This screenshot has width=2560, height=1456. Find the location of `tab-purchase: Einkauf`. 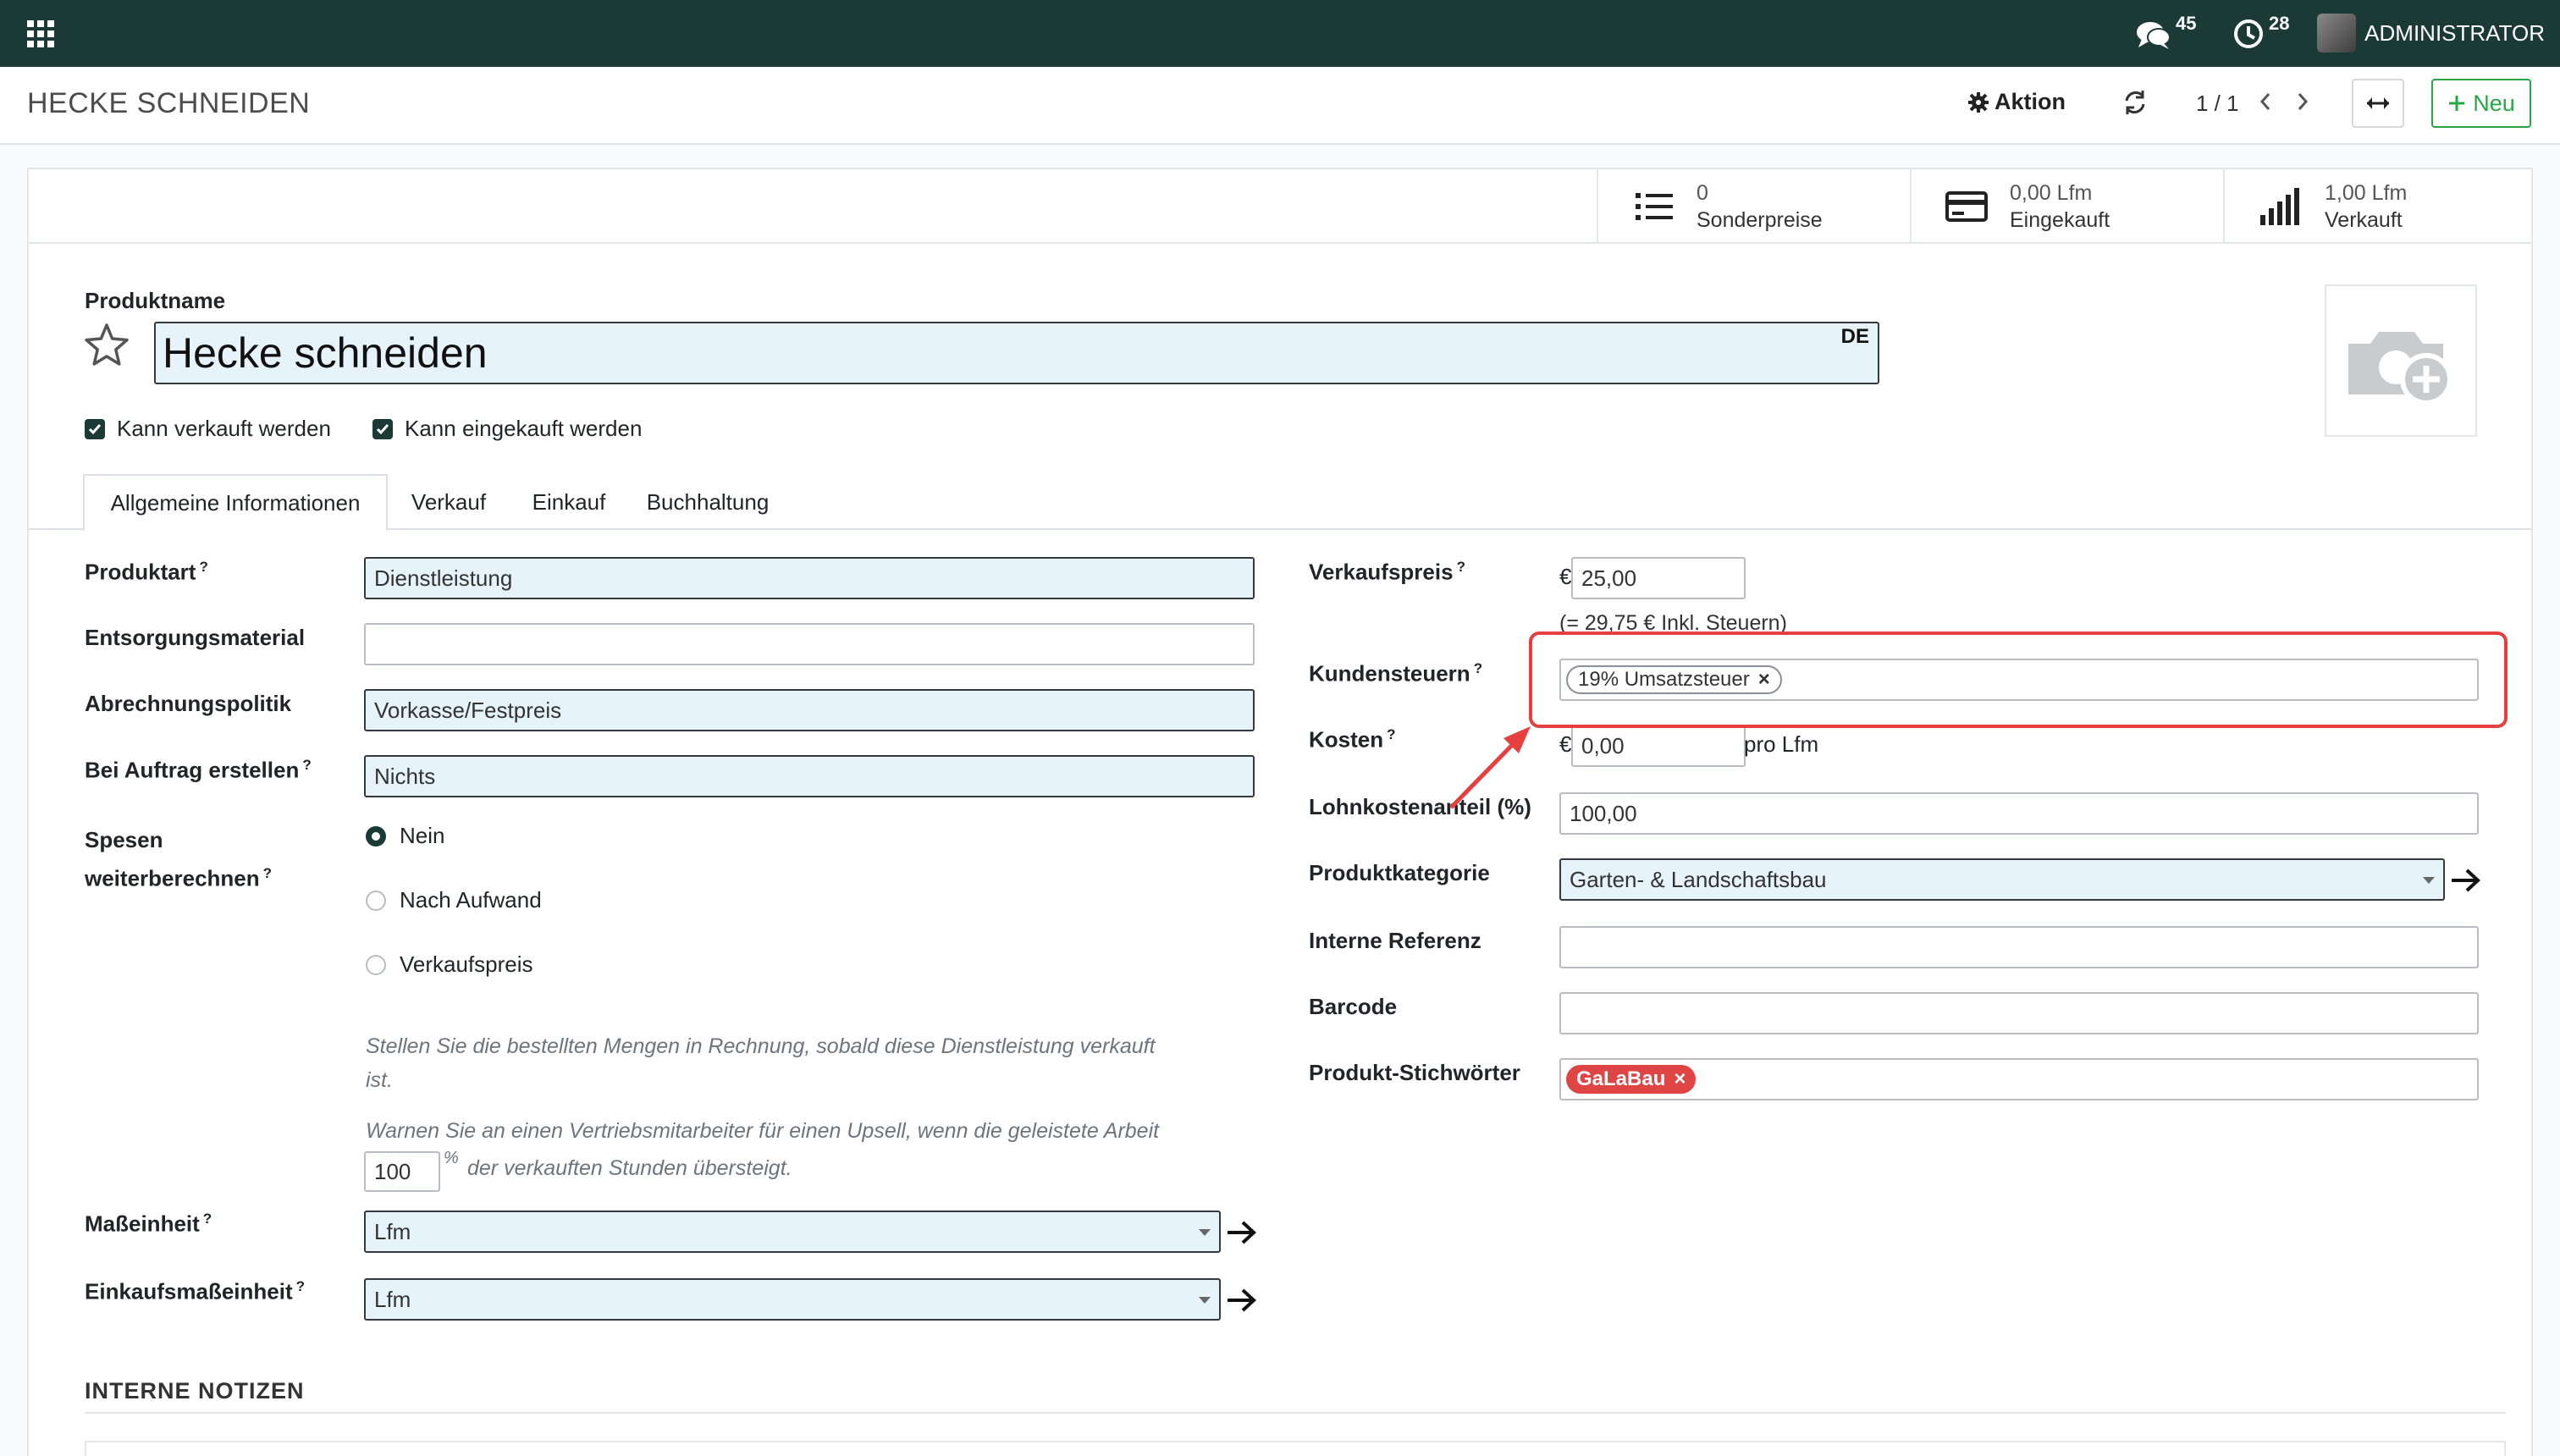

tab-purchase: Einkauf is located at coordinates (569, 502).